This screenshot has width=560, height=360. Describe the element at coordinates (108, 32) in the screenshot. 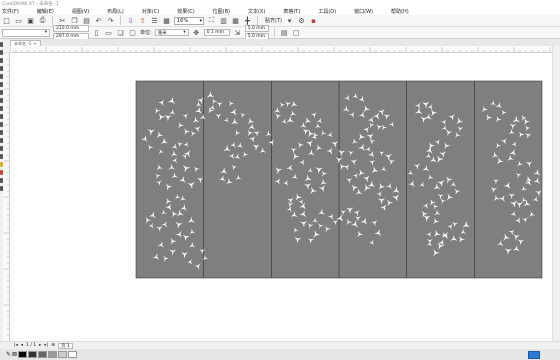

I see `landscape-icon: ▭` at that location.